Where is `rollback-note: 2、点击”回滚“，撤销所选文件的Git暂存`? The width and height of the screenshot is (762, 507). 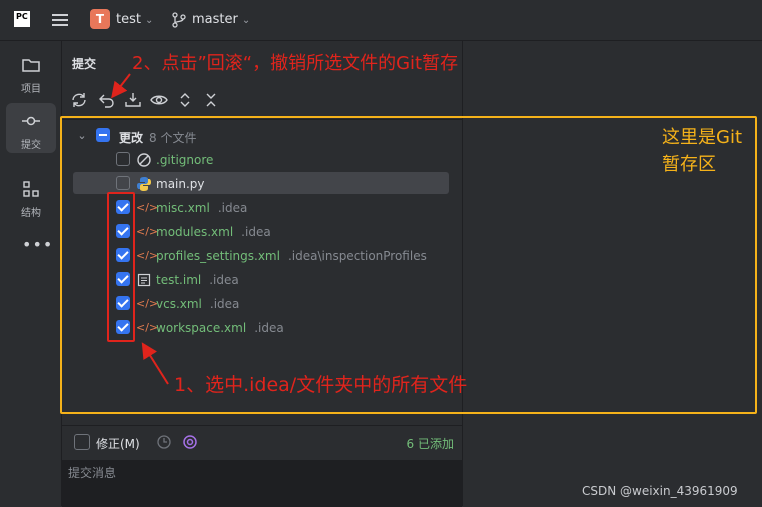
rollback-note: 2、点击”回滚“，撤销所选文件的Git暂存 is located at coordinates (295, 63).